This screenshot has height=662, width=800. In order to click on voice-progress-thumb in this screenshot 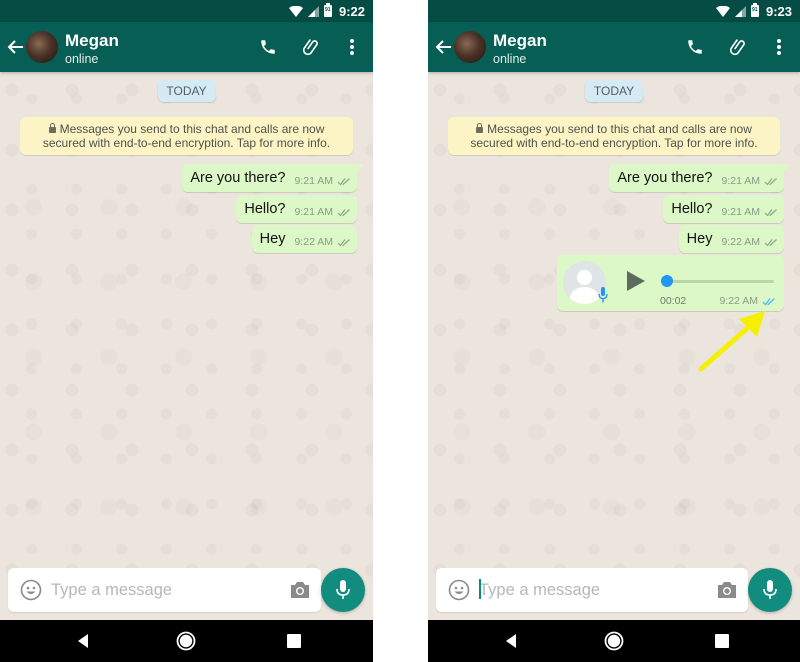, I will do `click(667, 281)`.